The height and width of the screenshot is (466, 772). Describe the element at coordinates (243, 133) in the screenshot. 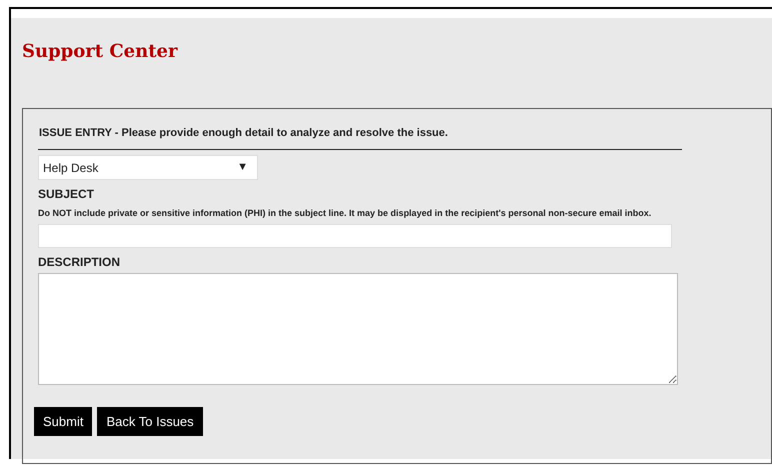

I see `form-heading: ISSUE ENTRY - Please provide enough detail to analyze and resolve the issue.` at that location.